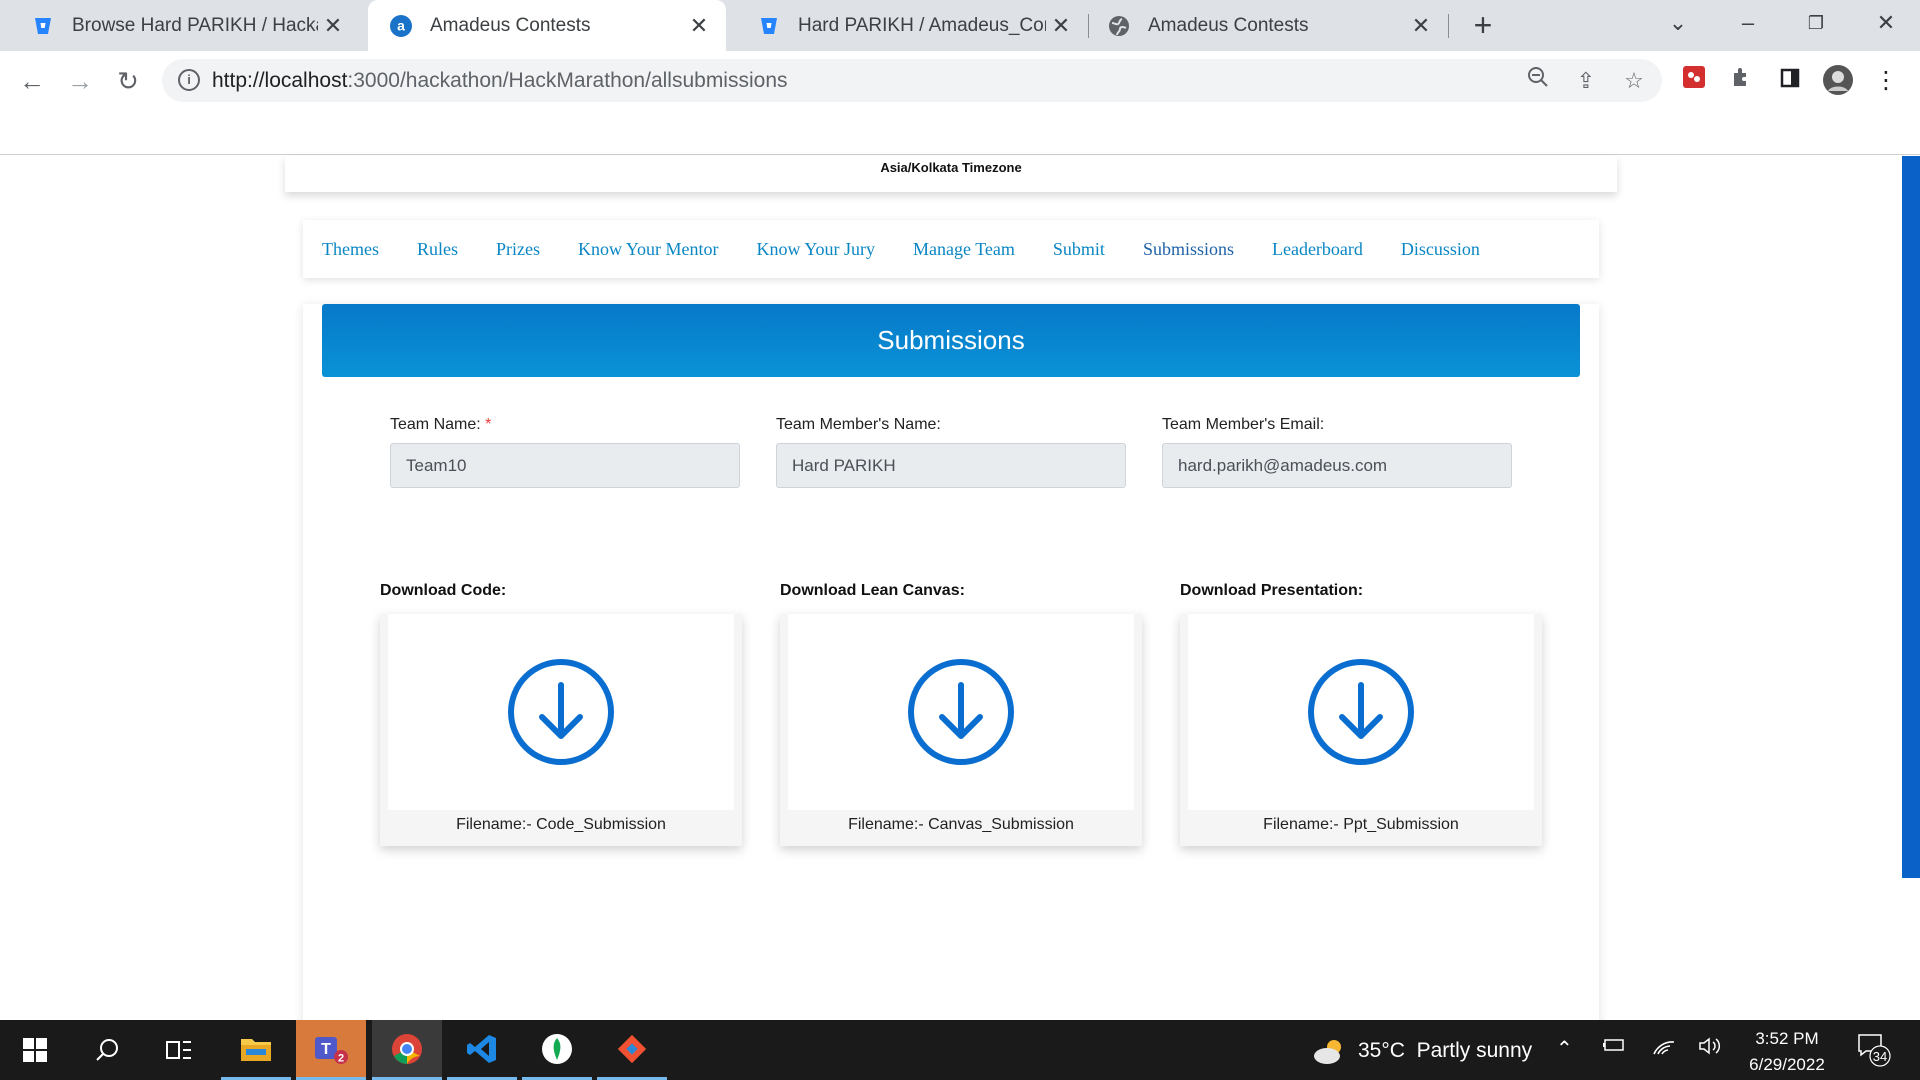 The height and width of the screenshot is (1080, 1920). I want to click on page-scrollbar, so click(1911, 517).